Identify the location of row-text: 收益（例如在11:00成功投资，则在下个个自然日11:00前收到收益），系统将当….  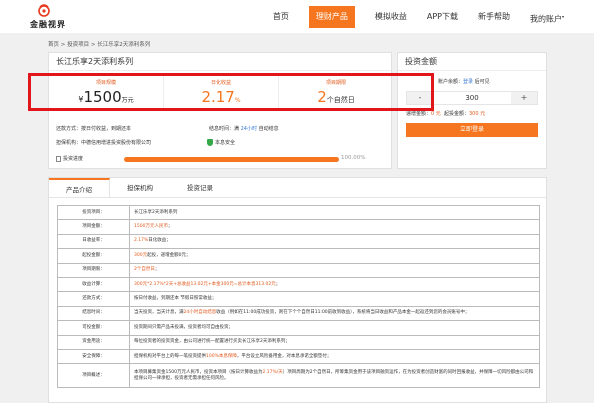
(343, 313).